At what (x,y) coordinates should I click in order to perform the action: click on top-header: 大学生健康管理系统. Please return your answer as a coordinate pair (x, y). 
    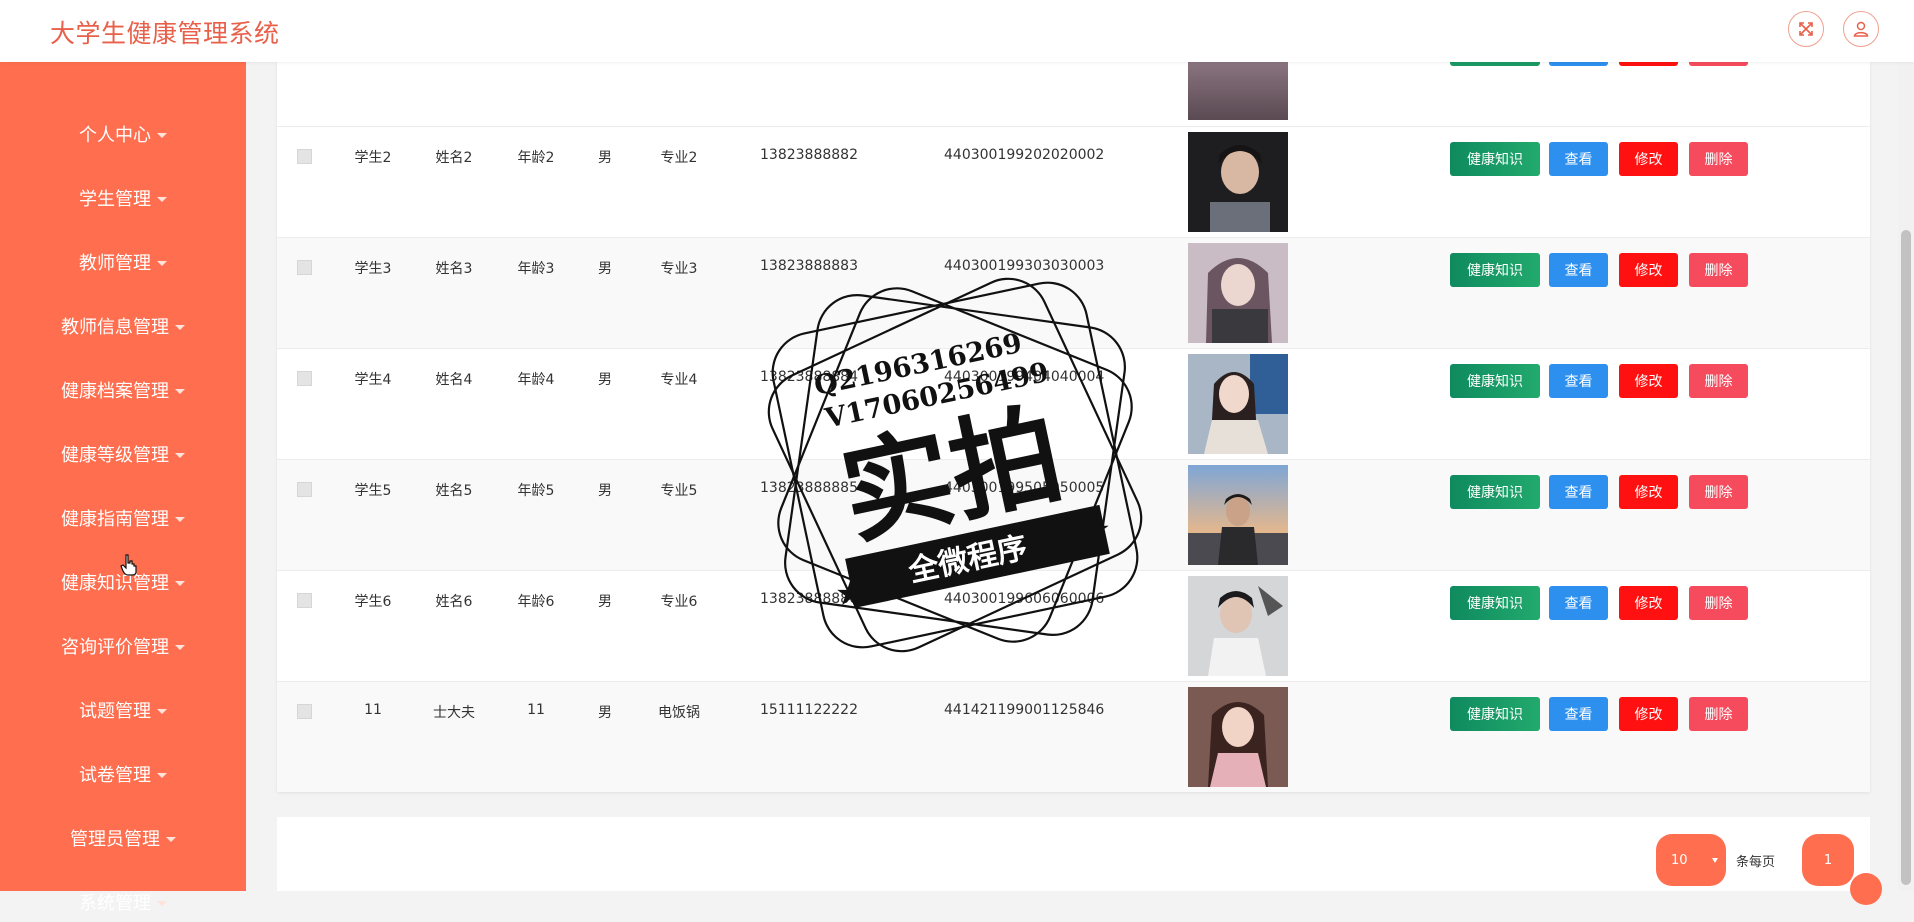
    Looking at the image, I should click on (957, 31).